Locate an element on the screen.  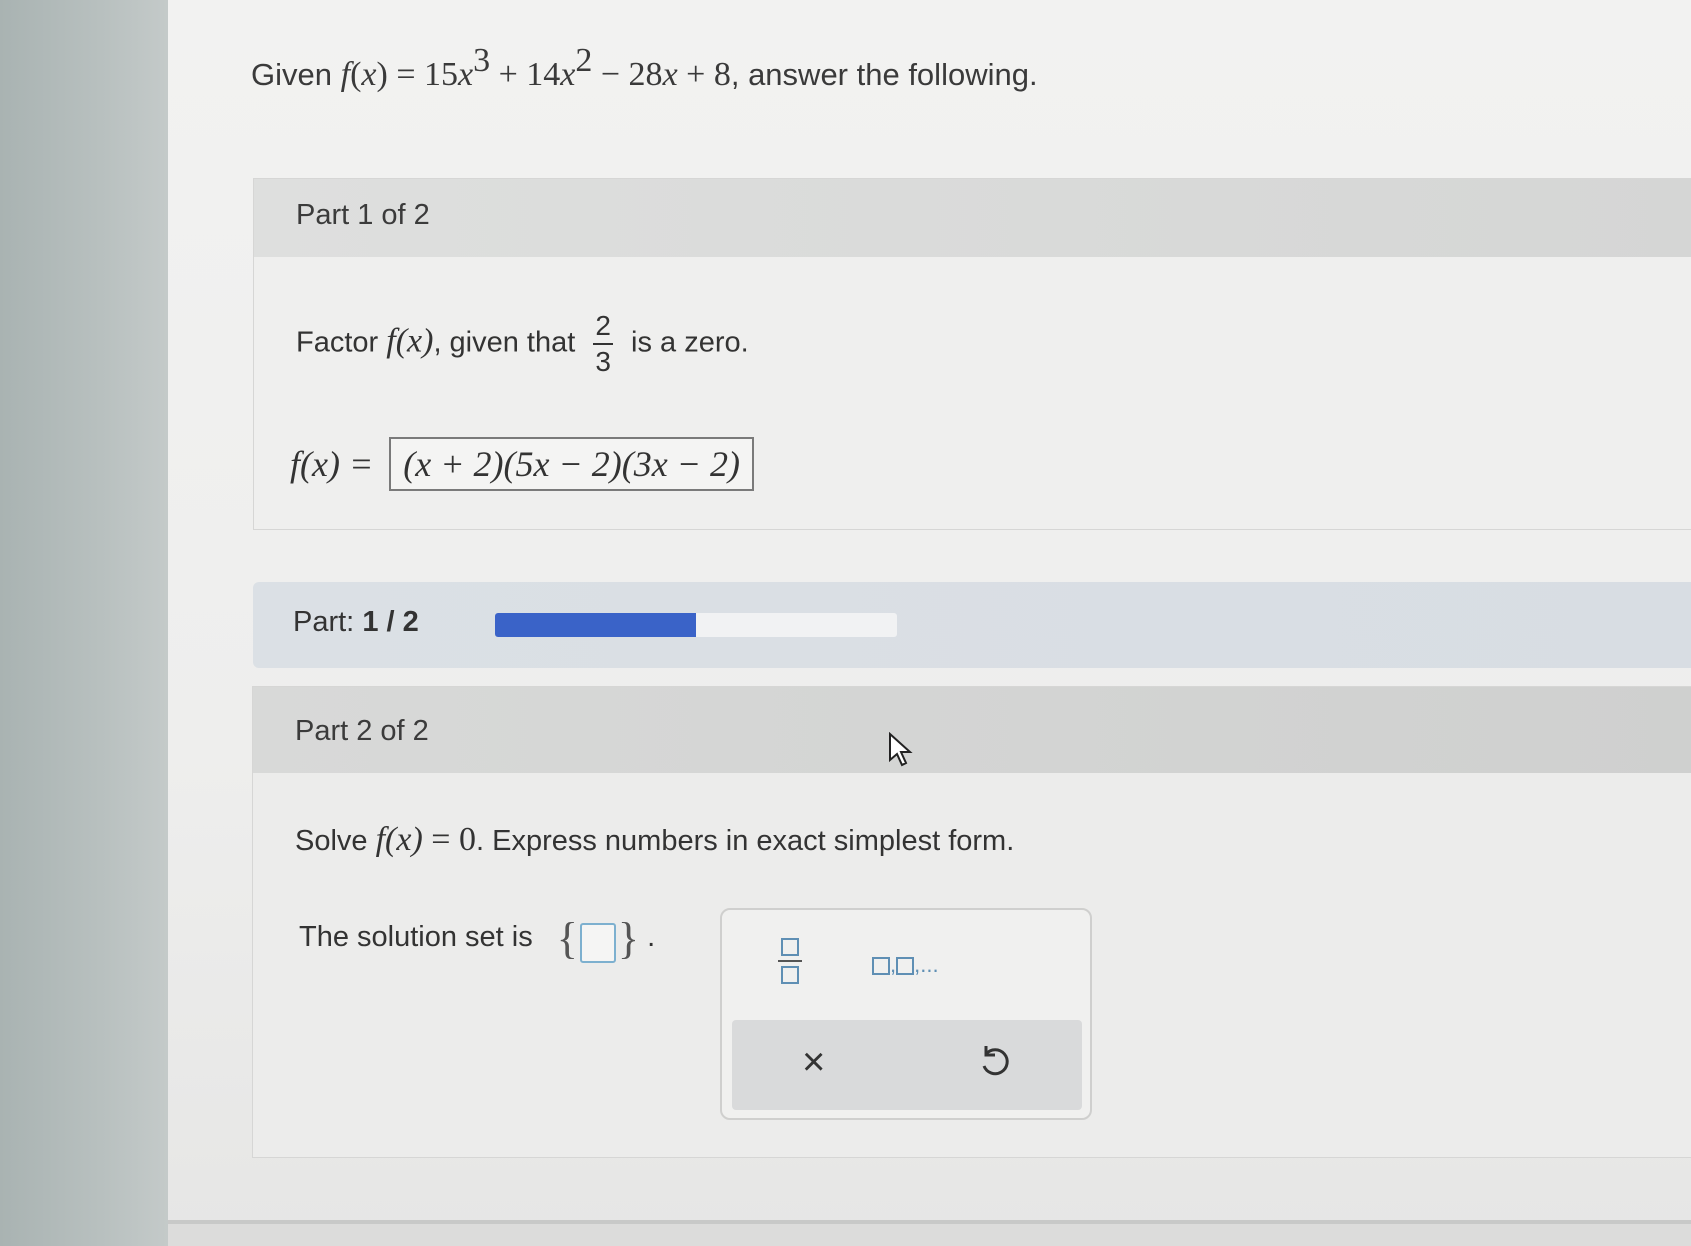
answer-lhs: f(x) = is located at coordinates (332, 464).